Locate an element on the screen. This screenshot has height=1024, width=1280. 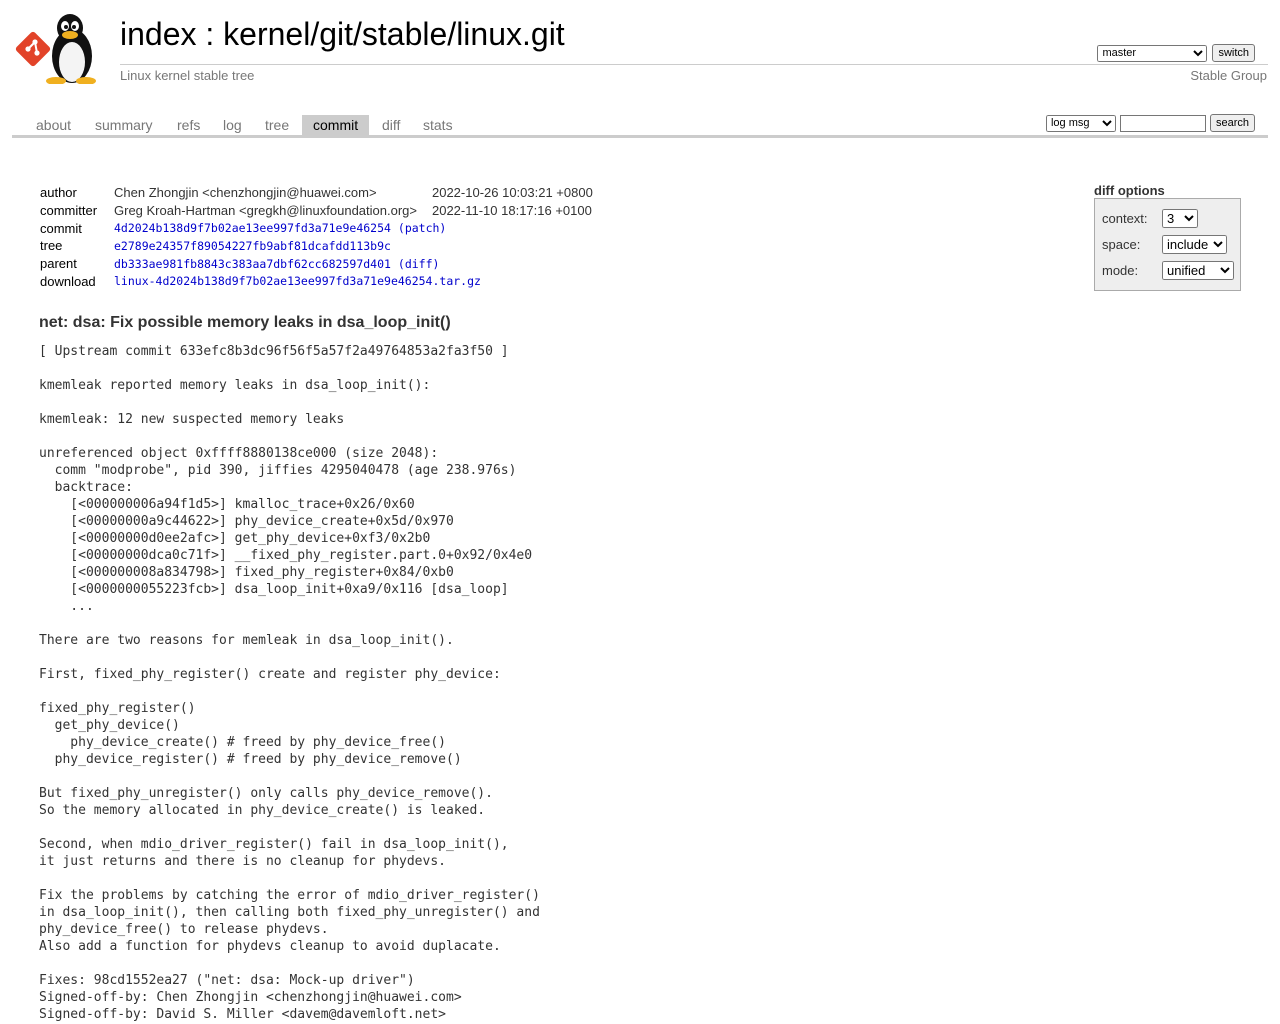
tux-penguin-icon is located at coordinates (71, 49).